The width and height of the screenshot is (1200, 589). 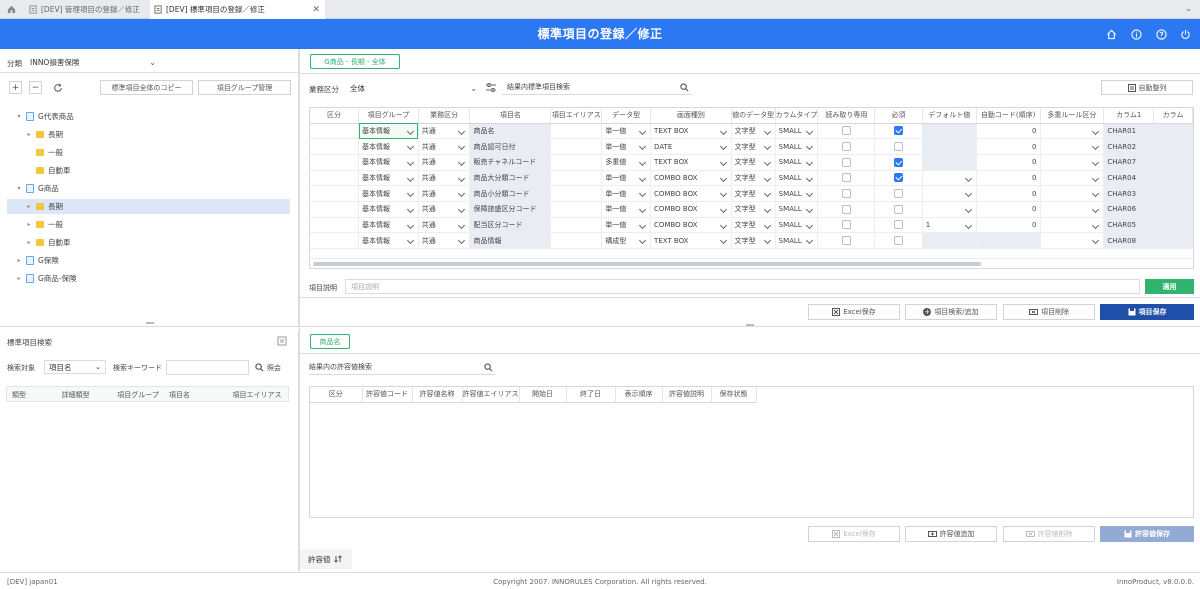 What do you see at coordinates (597, 87) in the screenshot?
I see `result-search-input: 結果内標準項目検索` at bounding box center [597, 87].